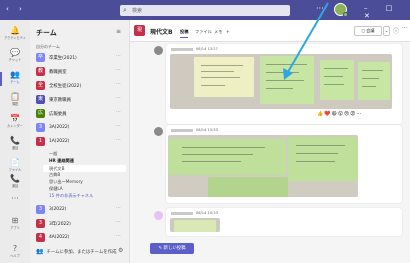 This screenshot has width=410, height=263. I want to click on rail-item-calls: 📞 通話, so click(15, 145).